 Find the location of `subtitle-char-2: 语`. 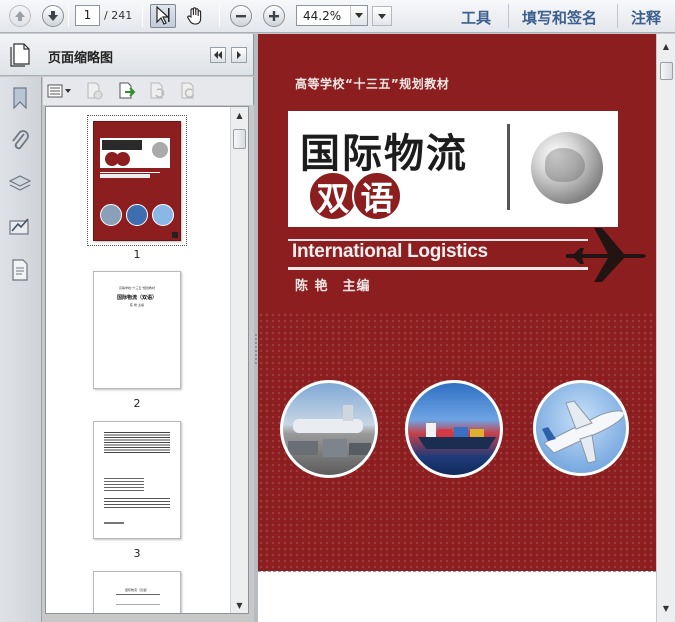

subtitle-char-2: 语 is located at coordinates (377, 196).